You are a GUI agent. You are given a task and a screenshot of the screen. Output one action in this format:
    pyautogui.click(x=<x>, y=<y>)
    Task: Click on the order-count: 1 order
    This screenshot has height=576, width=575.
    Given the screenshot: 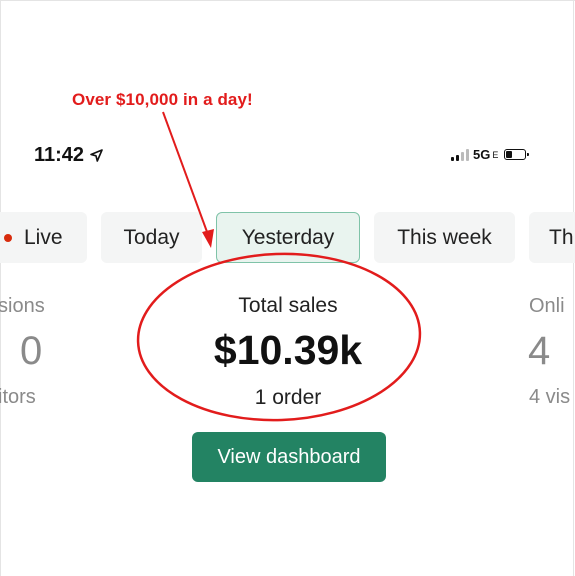 What is the action you would take?
    pyautogui.click(x=288, y=397)
    